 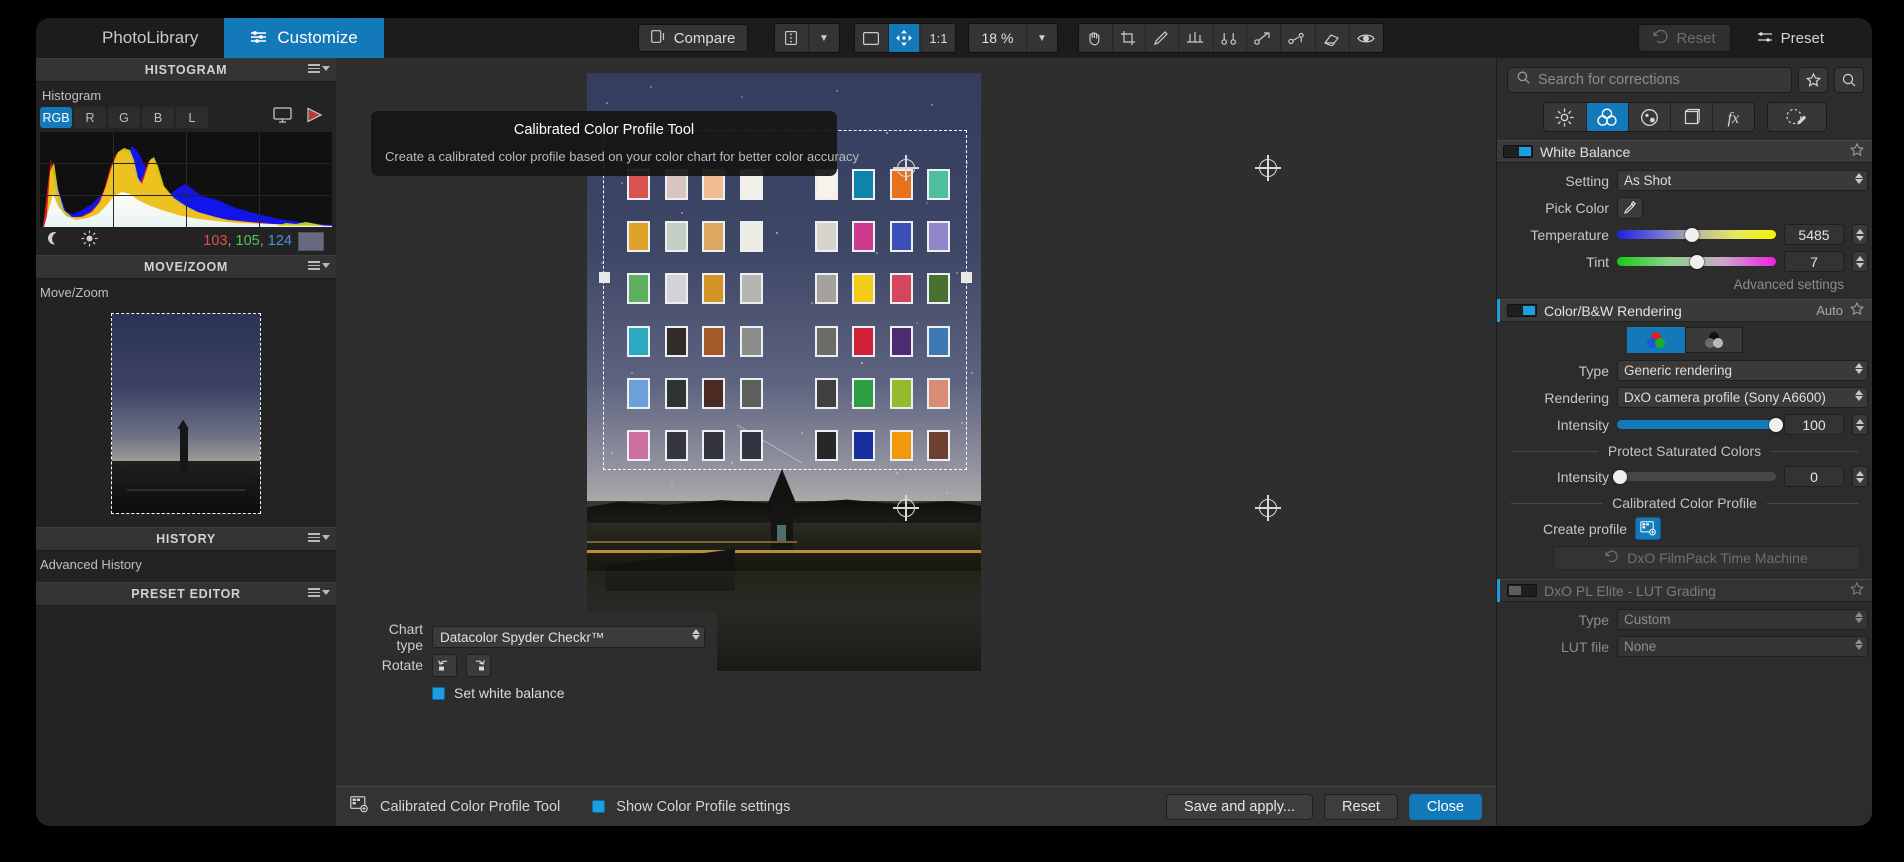 What do you see at coordinates (1268, 168) in the screenshot?
I see `crop-handle-top-right` at bounding box center [1268, 168].